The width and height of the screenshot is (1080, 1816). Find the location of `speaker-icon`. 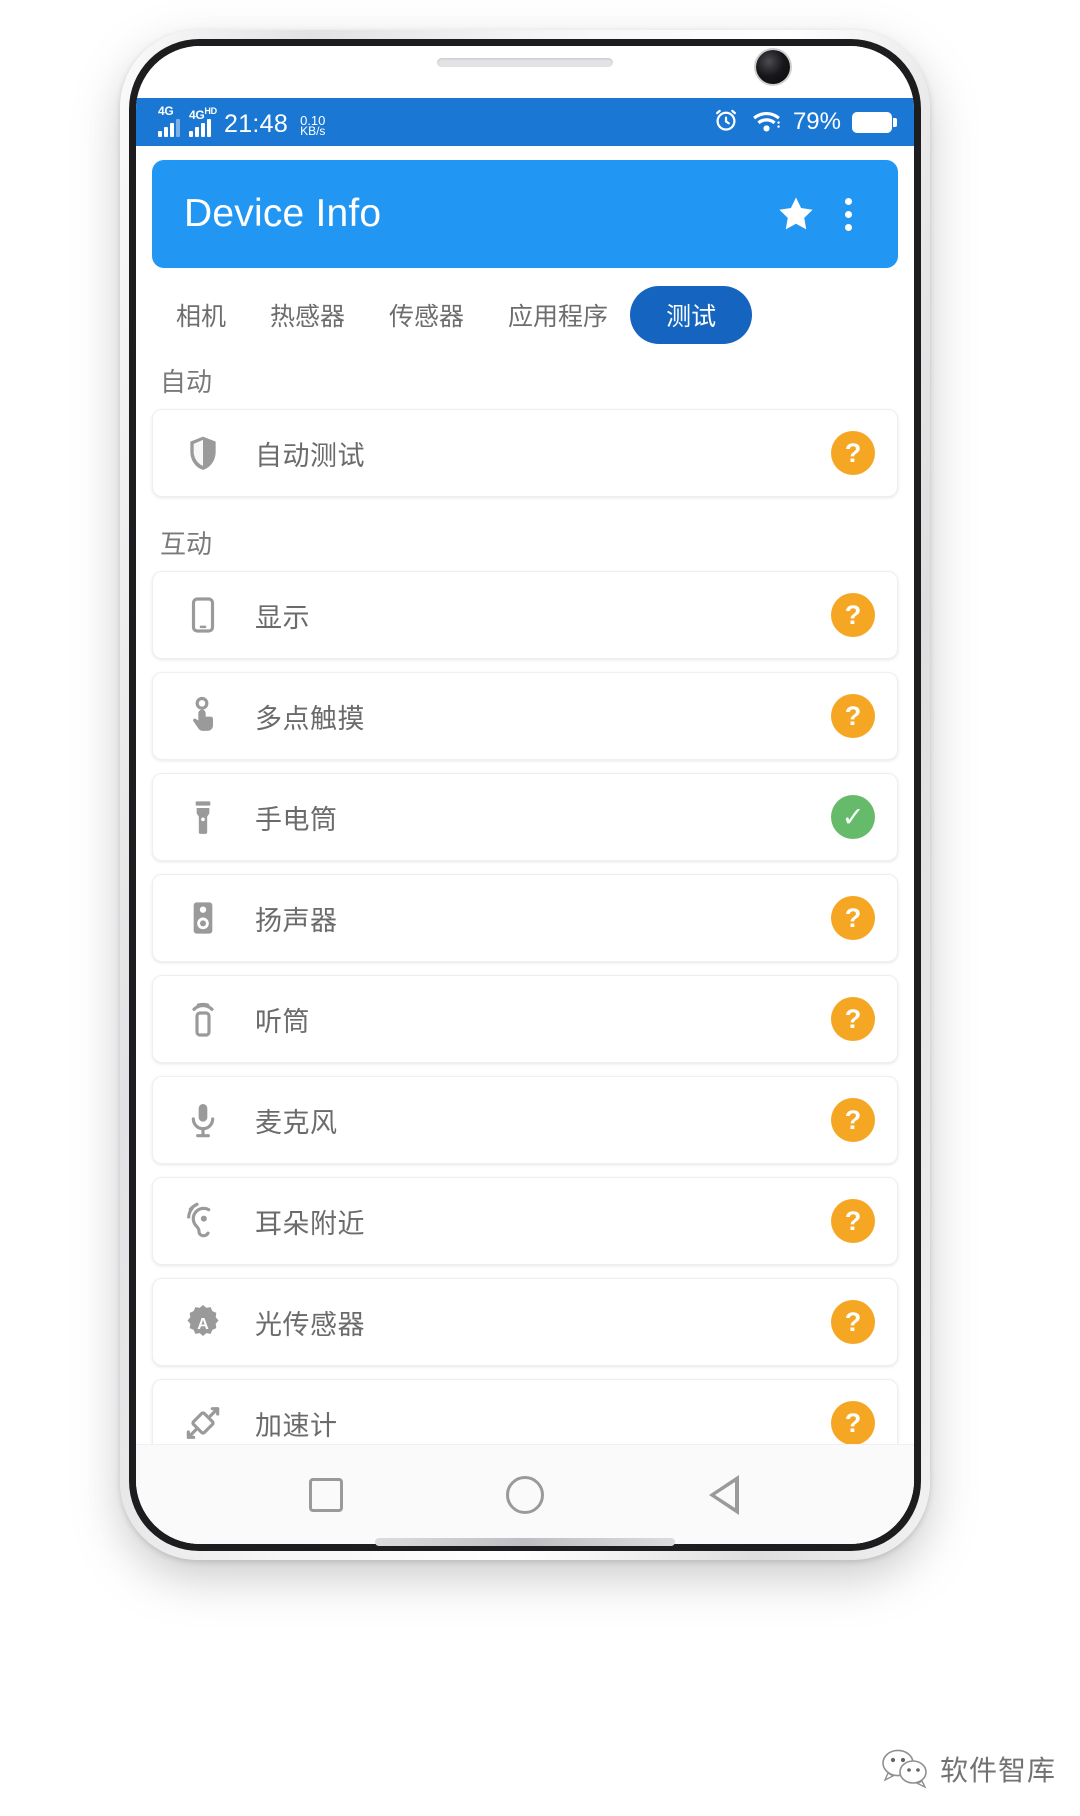

speaker-icon is located at coordinates (203, 918).